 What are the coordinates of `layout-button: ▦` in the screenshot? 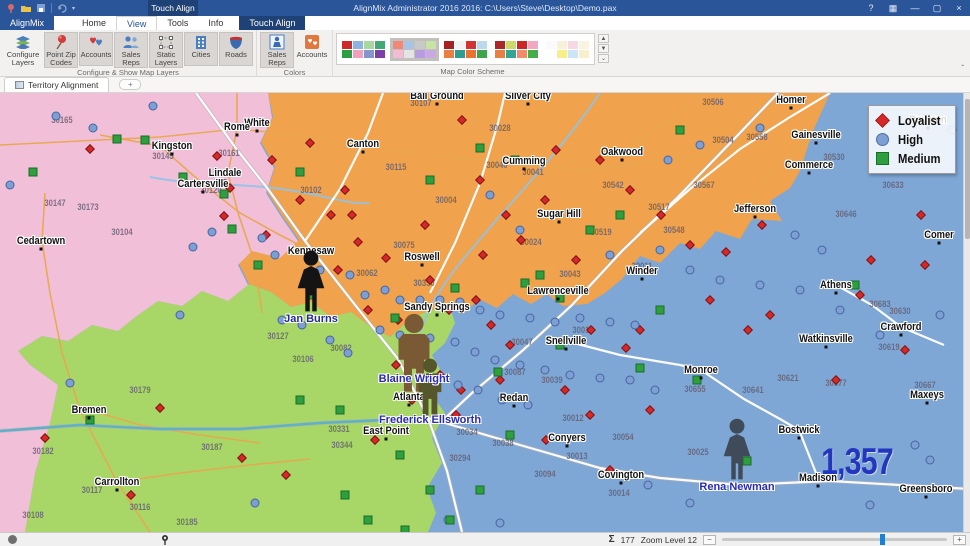 It's located at (893, 8).